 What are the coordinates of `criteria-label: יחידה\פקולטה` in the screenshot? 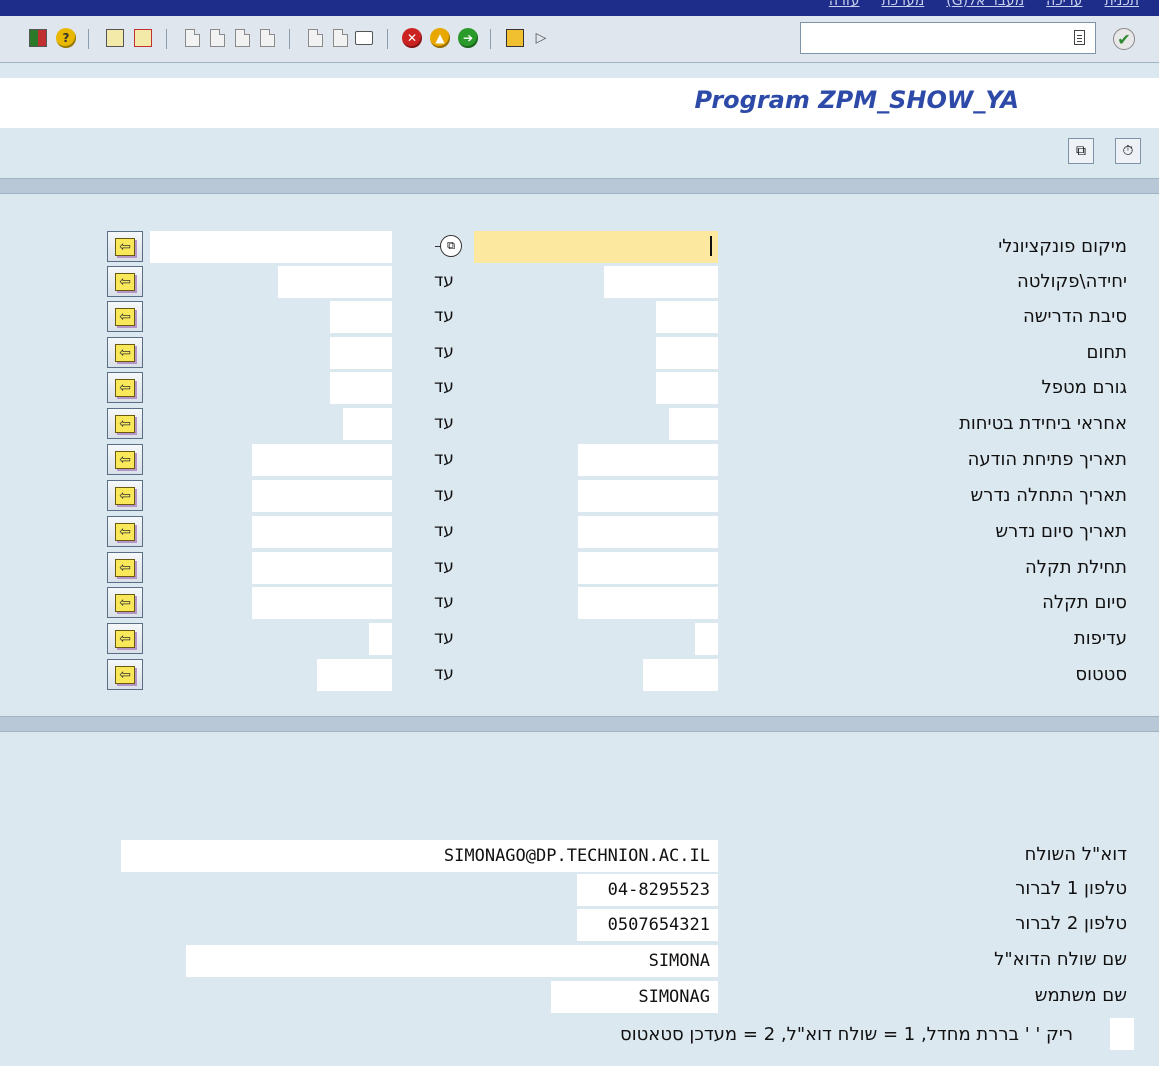 It's located at (1071, 281).